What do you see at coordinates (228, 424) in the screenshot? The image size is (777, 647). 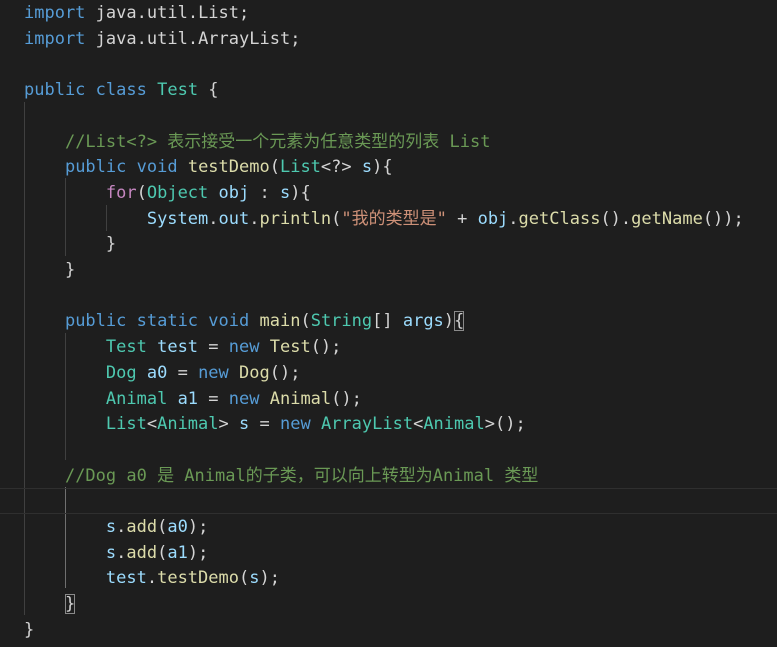 I see `code-token: >` at bounding box center [228, 424].